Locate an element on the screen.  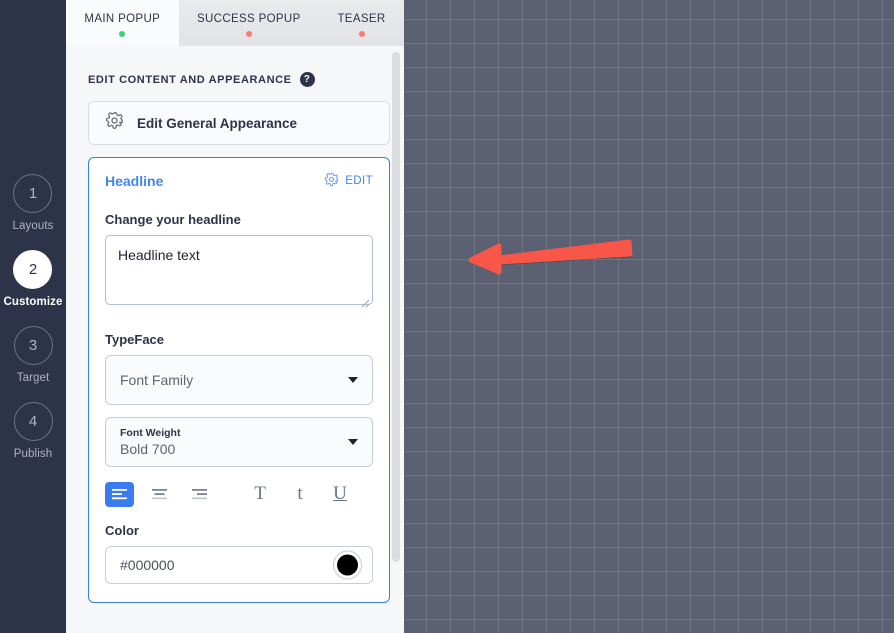
font-weight-label: Font Weight is located at coordinates (150, 432).